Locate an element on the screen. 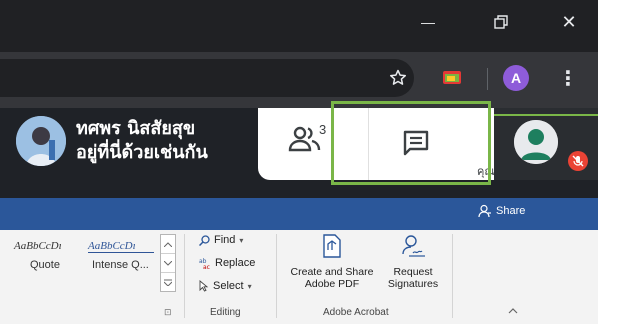  star-icon is located at coordinates (398, 78).